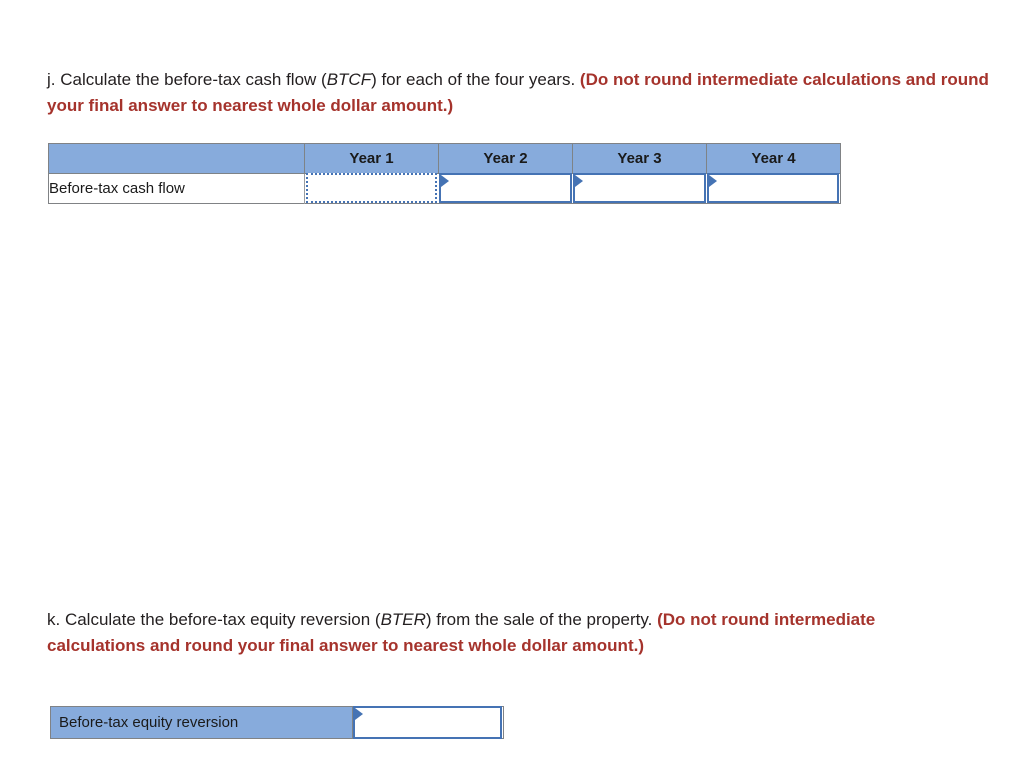 The height and width of the screenshot is (781, 1024). What do you see at coordinates (639, 158) in the screenshot?
I see `column-header-year-3: Year 3` at bounding box center [639, 158].